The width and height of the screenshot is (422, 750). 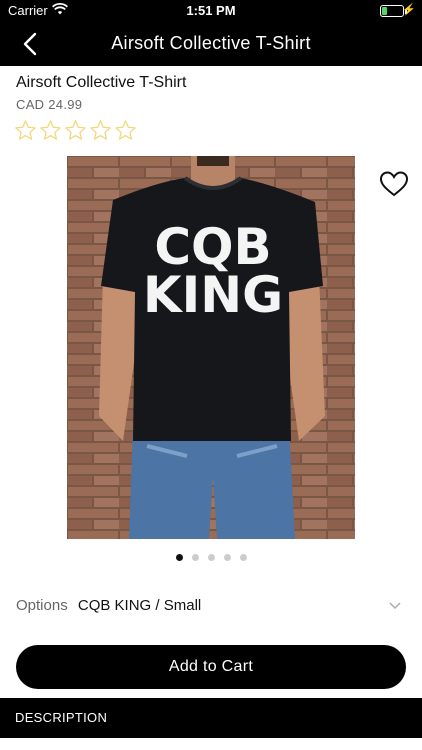 I want to click on options-row: Options CQB KING / Small, so click(x=108, y=605).